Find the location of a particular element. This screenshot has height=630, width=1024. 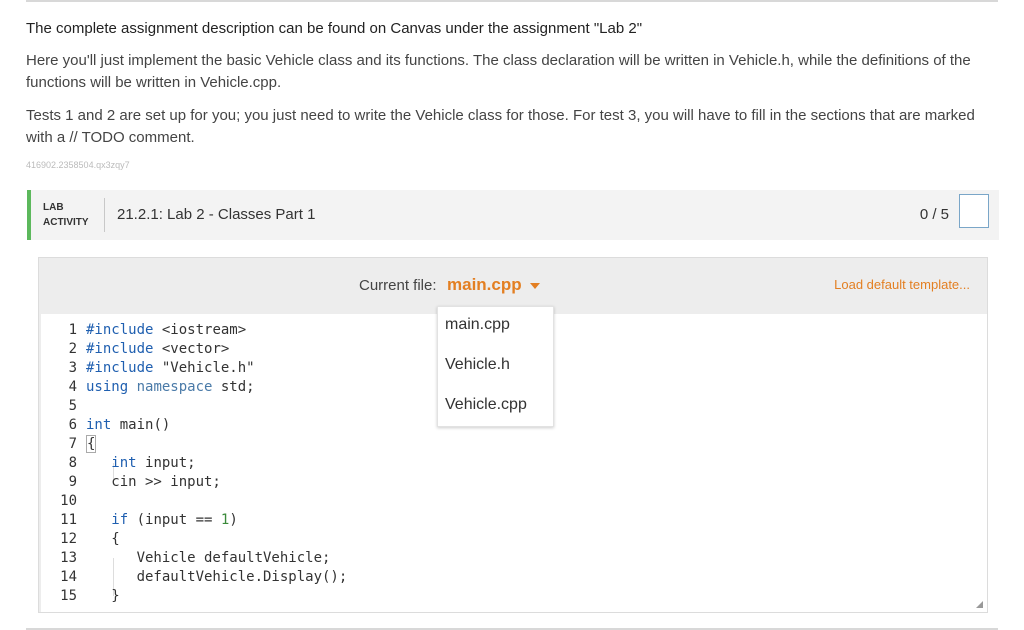

code-line: 9 cin >> input; is located at coordinates (194, 482).